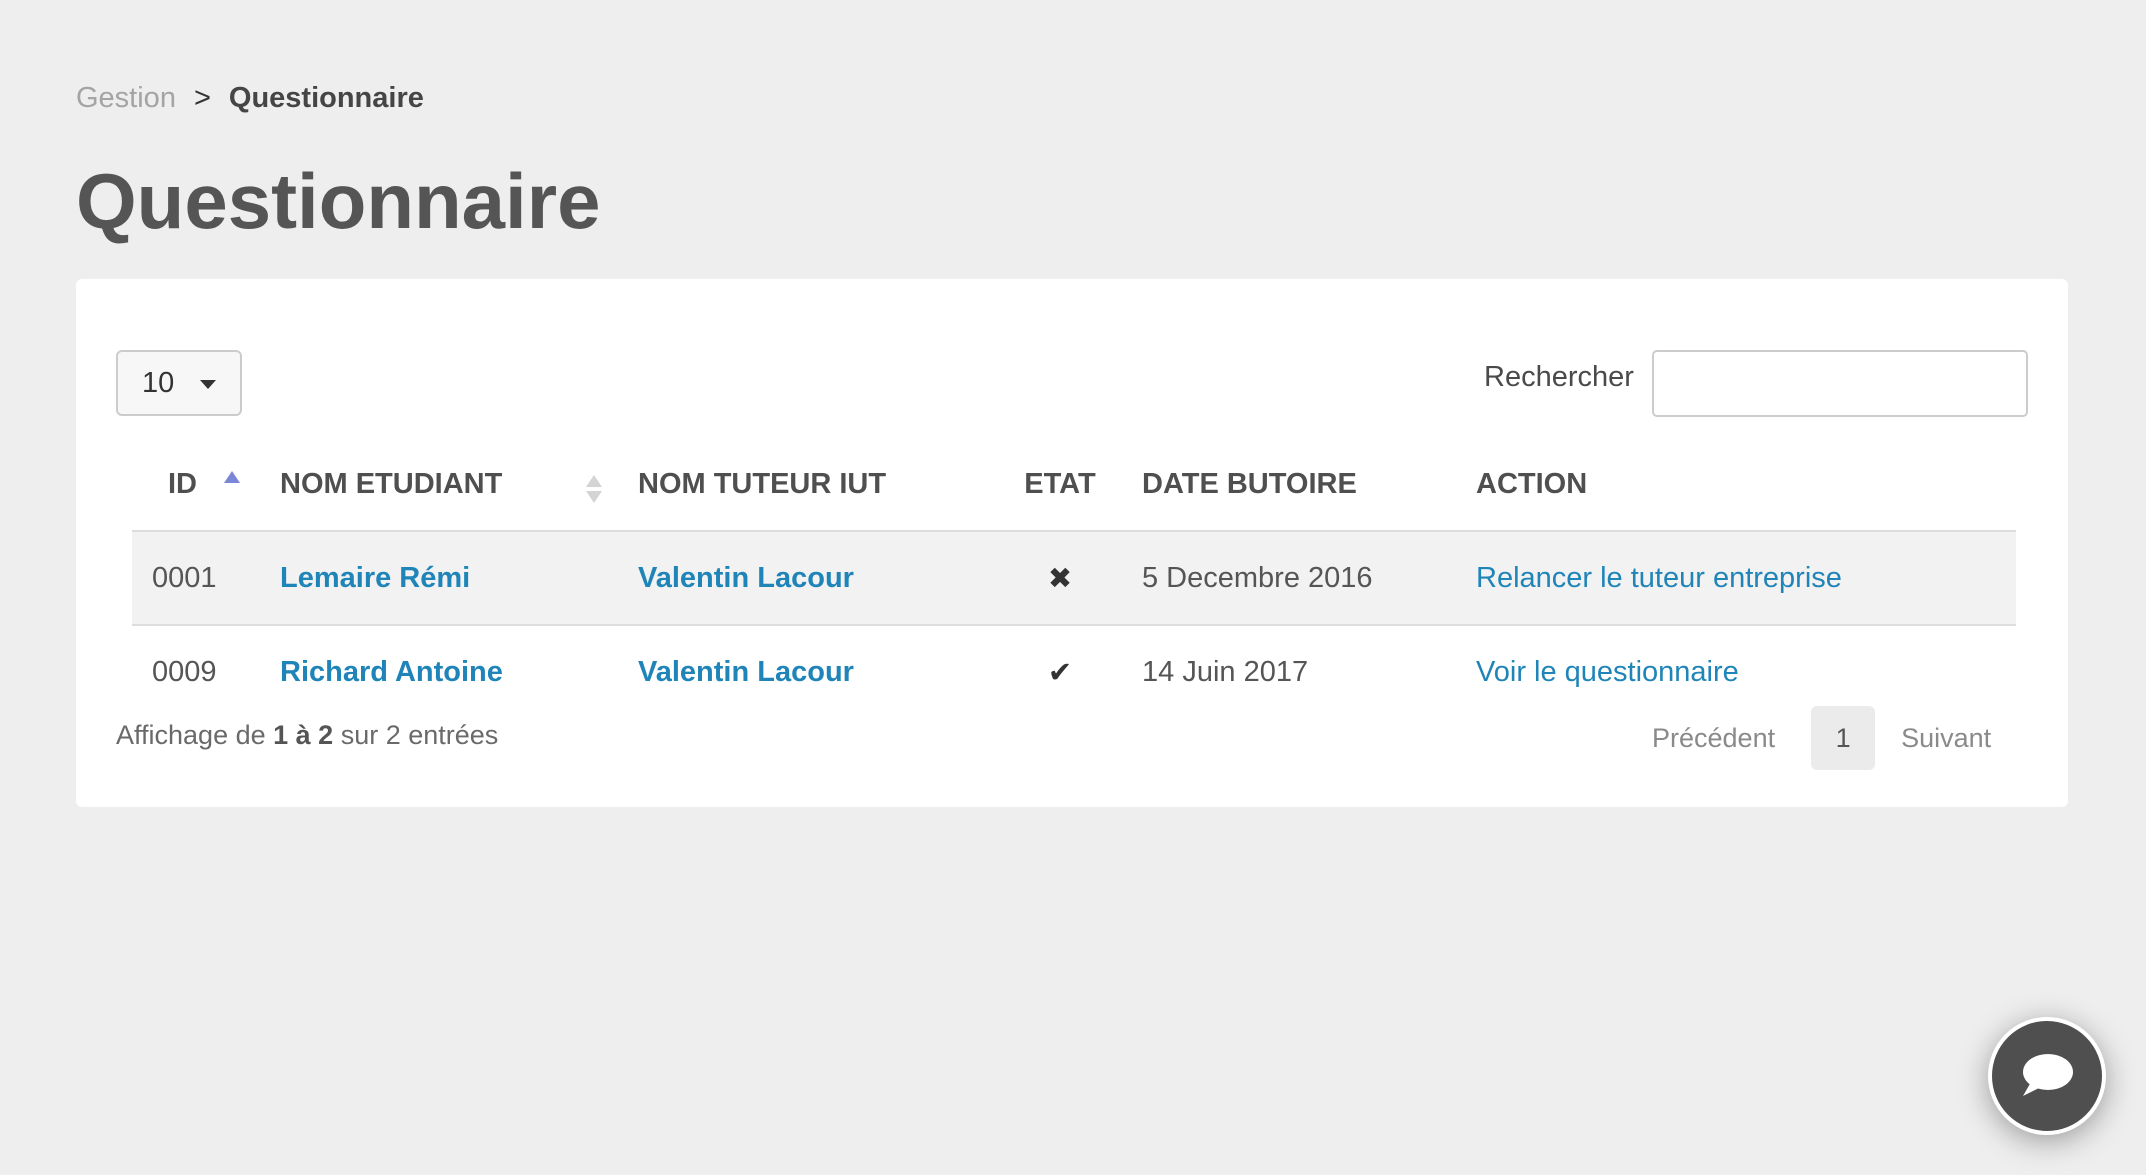  What do you see at coordinates (326, 98) in the screenshot?
I see `breadcrumb-current: Questionnaire` at bounding box center [326, 98].